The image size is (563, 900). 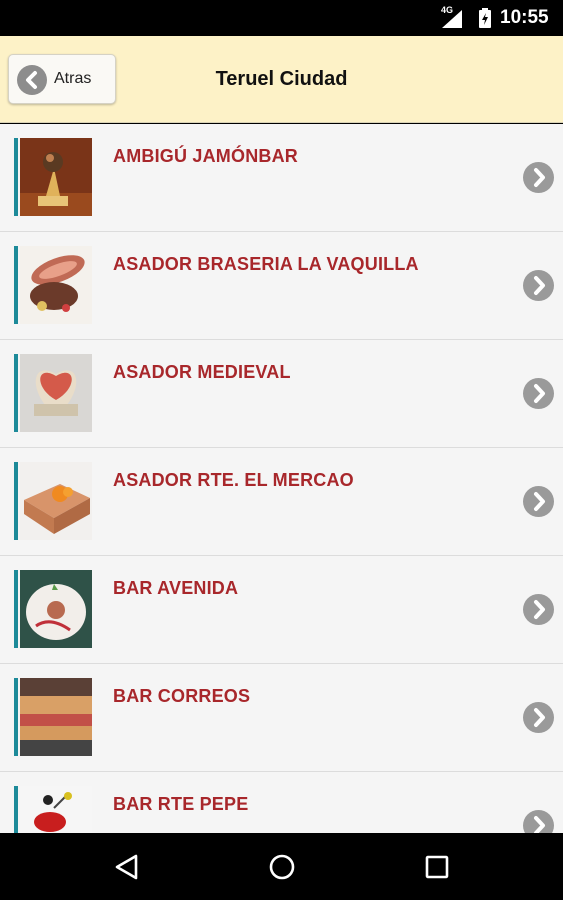 I want to click on recents-square-icon, so click(x=437, y=867).